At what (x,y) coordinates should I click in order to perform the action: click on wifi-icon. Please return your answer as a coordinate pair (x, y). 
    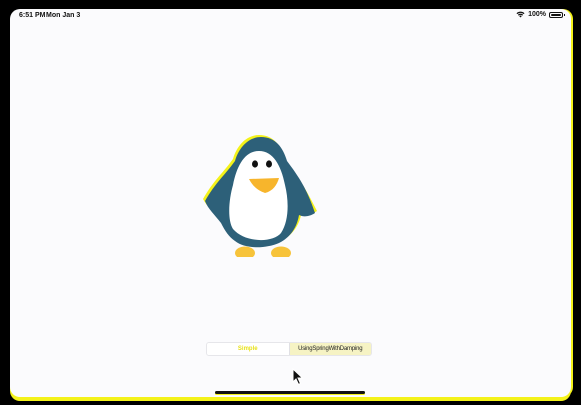
    Looking at the image, I should click on (520, 14).